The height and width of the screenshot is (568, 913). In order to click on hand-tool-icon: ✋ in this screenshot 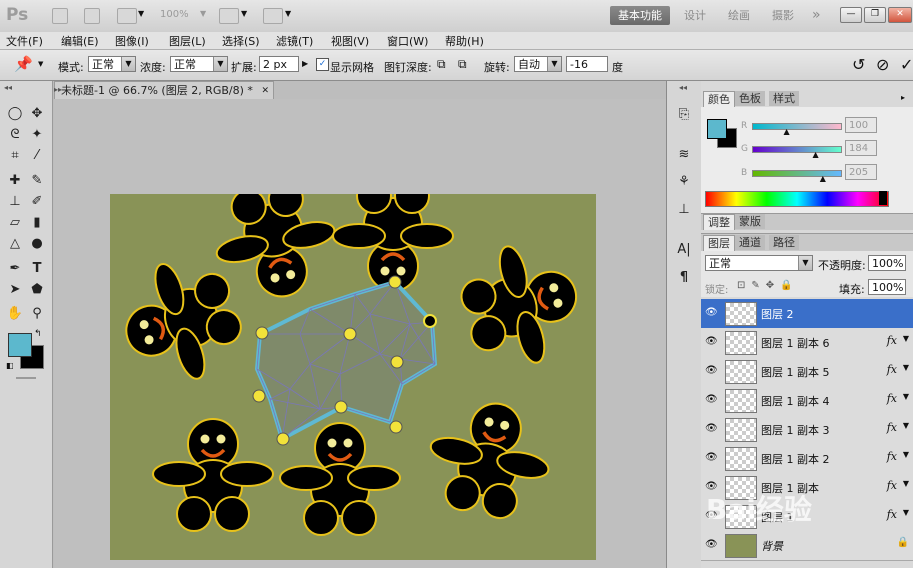, I will do `click(15, 314)`.